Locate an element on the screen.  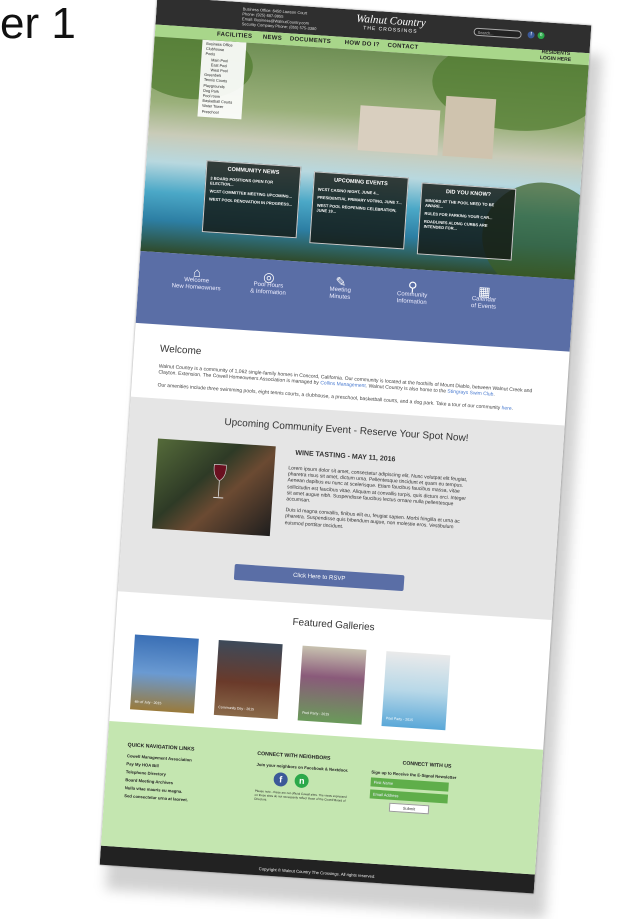
rsvp-button: Click Here to RSVP is located at coordinates (319, 577).